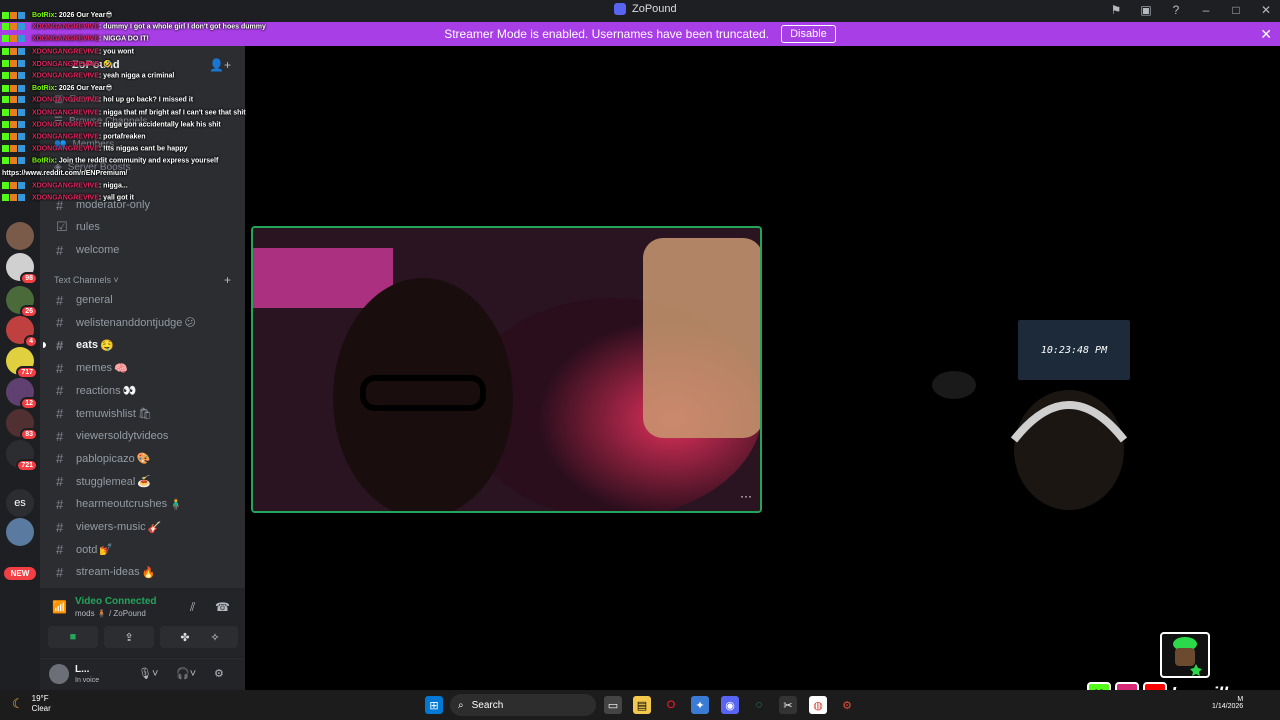 This screenshot has width=1280, height=720. Describe the element at coordinates (77, 99) in the screenshot. I see `events-item: ▦ Events` at that location.